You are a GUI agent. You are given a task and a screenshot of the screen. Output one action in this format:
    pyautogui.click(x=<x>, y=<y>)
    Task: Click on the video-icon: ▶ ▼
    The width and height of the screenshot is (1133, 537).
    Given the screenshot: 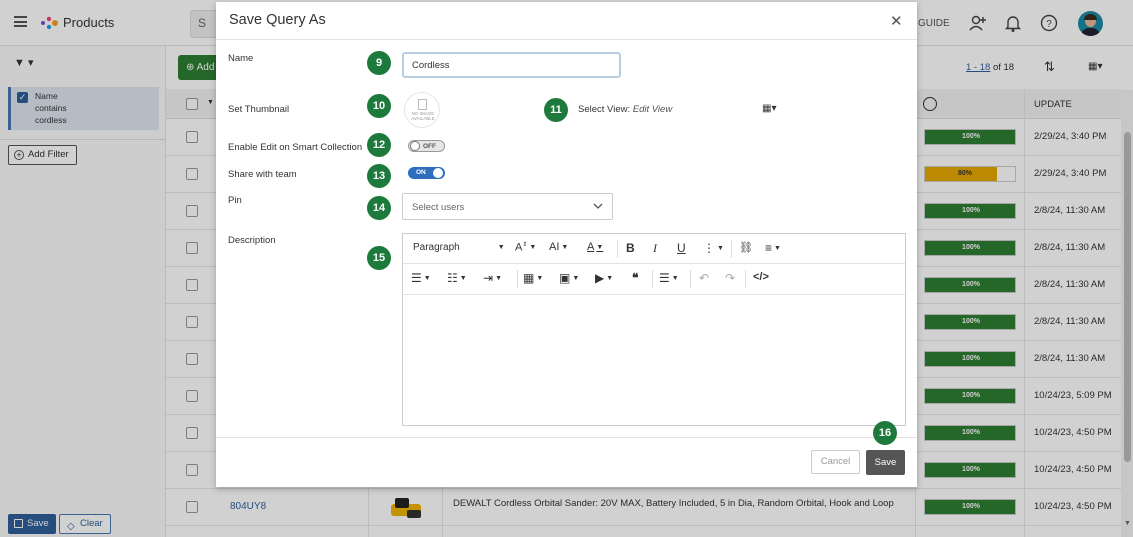 What is the action you would take?
    pyautogui.click(x=604, y=278)
    